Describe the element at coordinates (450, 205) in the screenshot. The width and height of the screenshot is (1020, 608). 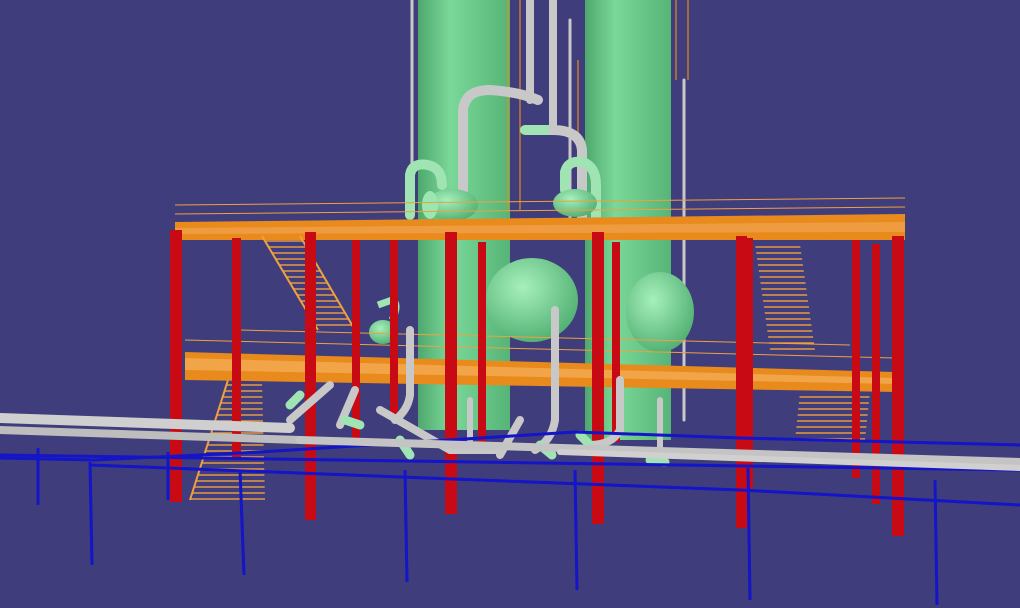
I see `drum-left` at that location.